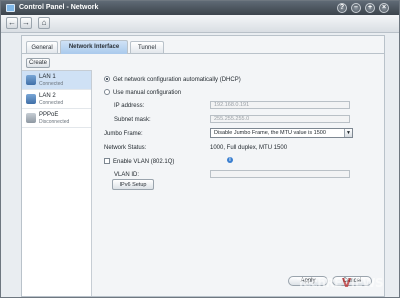 The width and height of the screenshot is (400, 298). What do you see at coordinates (54, 122) in the screenshot?
I see `interface-status: Disconnected` at bounding box center [54, 122].